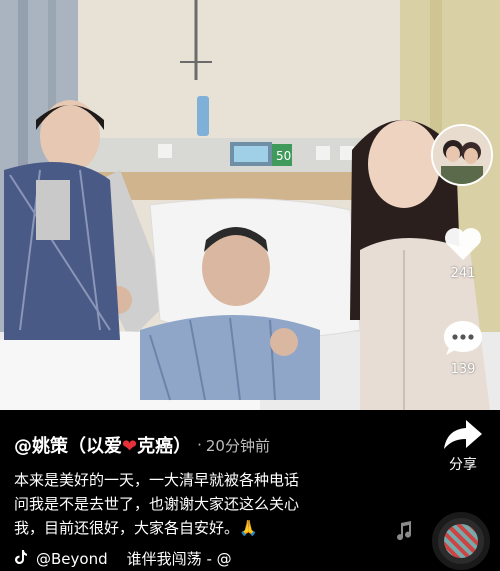 This screenshot has height=571, width=500. I want to click on tiktok-logo-icon, so click(21, 559).